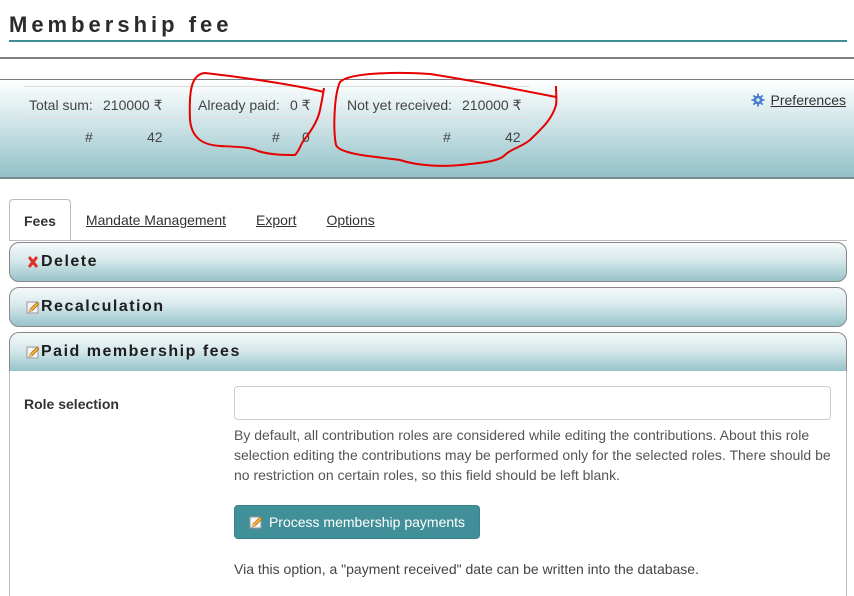 Image resolution: width=854 pixels, height=596 pixels. I want to click on pending-count: 42, so click(513, 137).